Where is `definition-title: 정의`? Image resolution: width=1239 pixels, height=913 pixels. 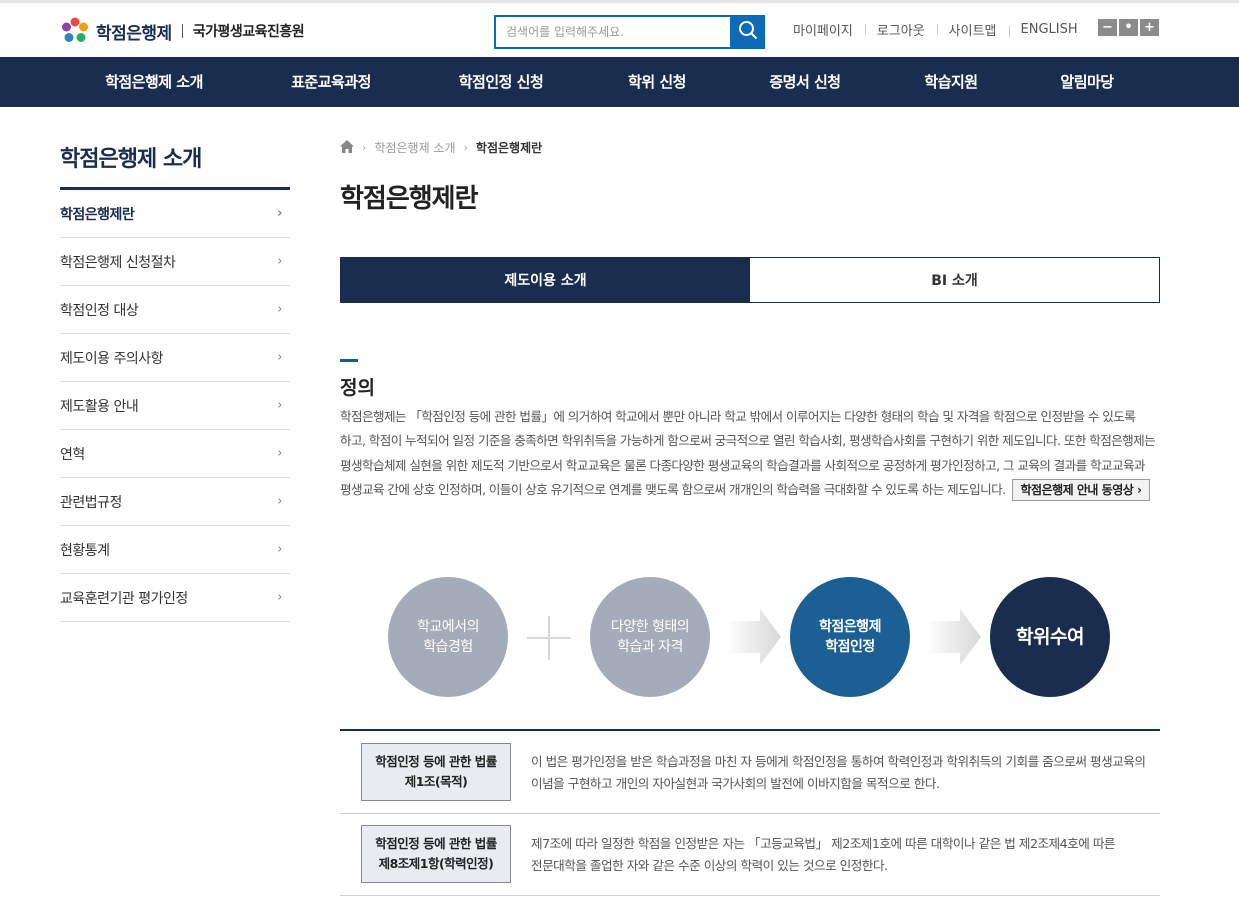 definition-title: 정의 is located at coordinates (357, 388).